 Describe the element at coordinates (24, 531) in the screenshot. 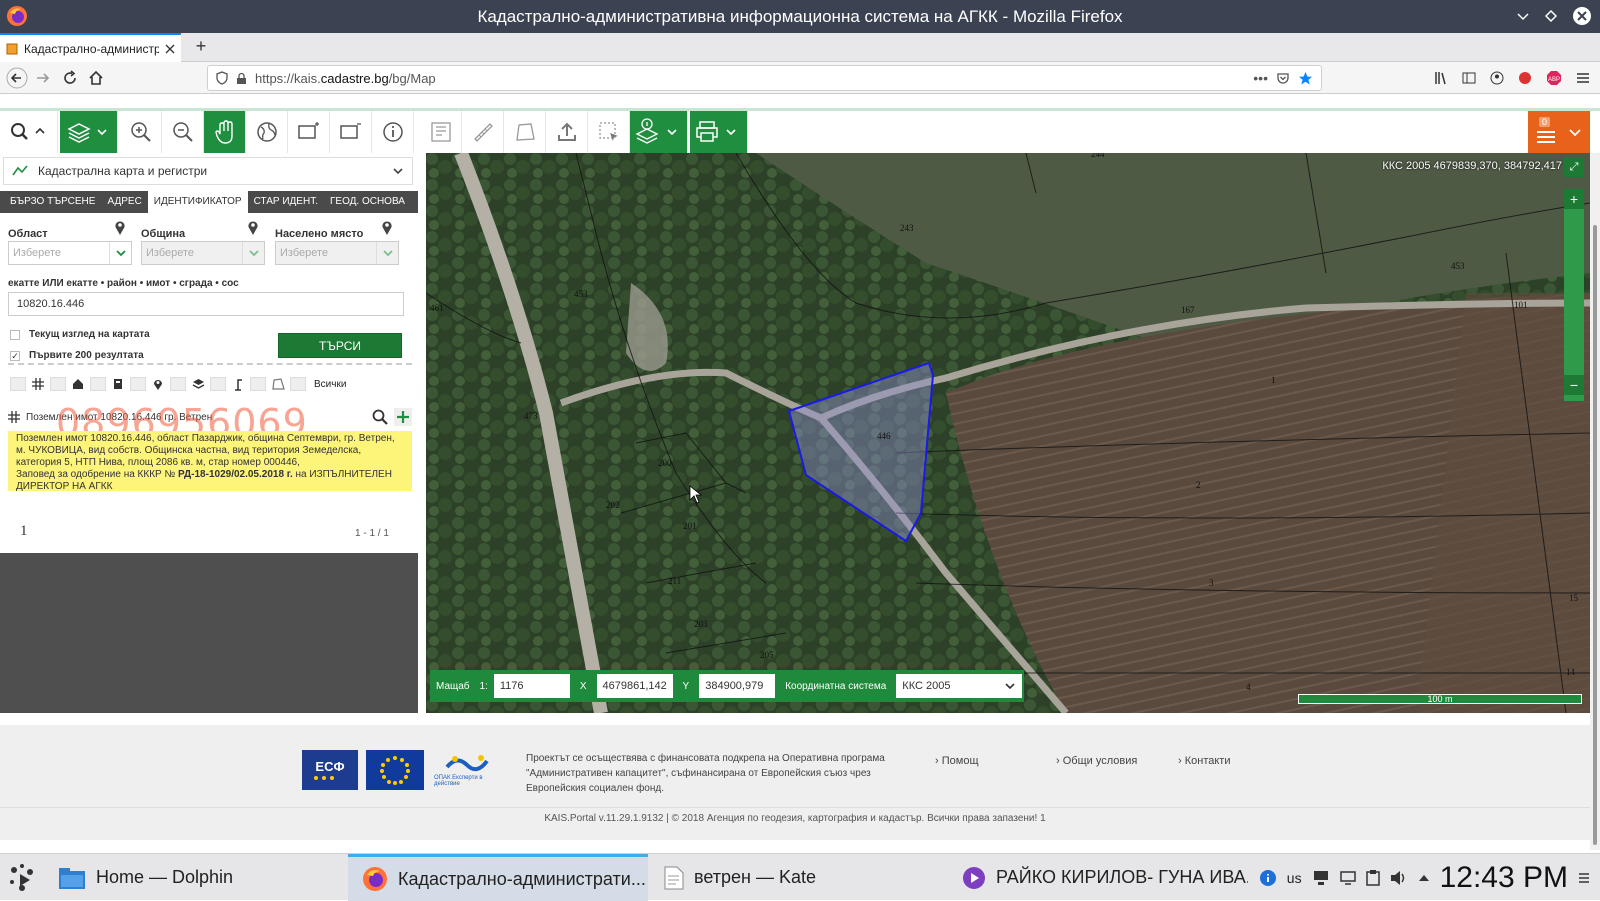

I see `pagination-page: 1` at that location.